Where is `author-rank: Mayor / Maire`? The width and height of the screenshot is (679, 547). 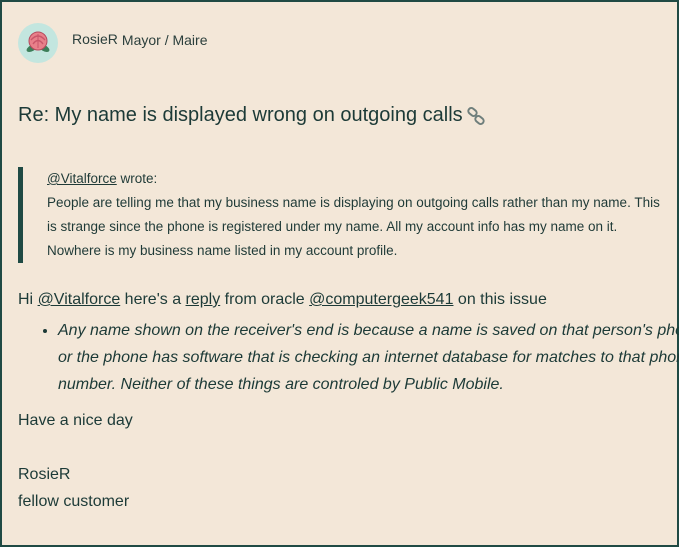
author-rank: Mayor / Maire is located at coordinates (164, 40).